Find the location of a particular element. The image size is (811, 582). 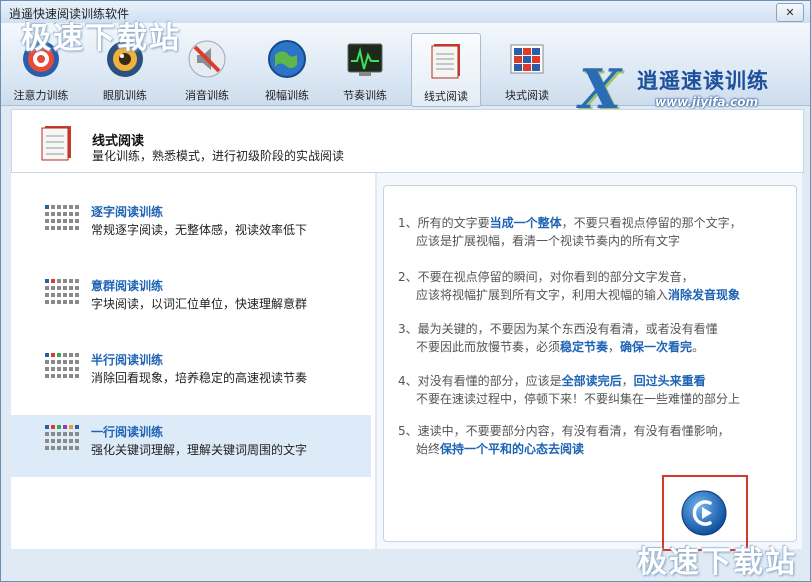

tip-text: 5、速读中，不要要部分内容，有没有看清，有没有看懂影响， is located at coordinates (564, 431).